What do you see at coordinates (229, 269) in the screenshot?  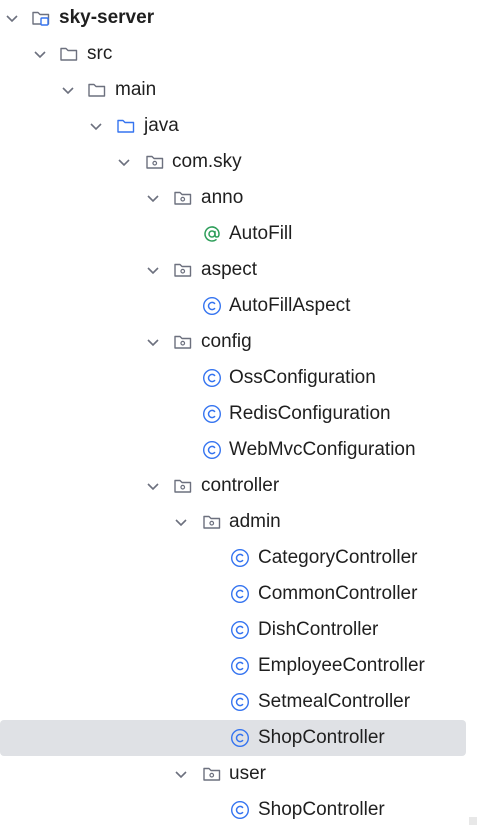 I see `tree-item-label: aspect` at bounding box center [229, 269].